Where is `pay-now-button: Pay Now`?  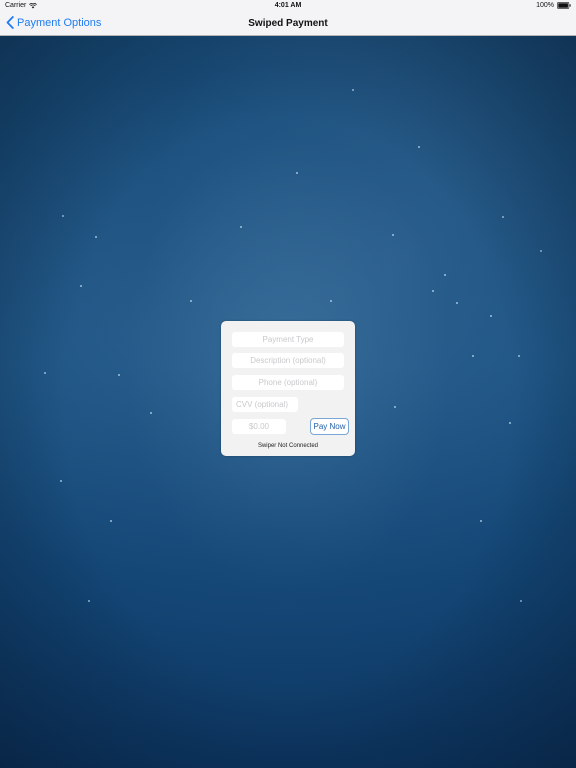 pay-now-button: Pay Now is located at coordinates (329, 426).